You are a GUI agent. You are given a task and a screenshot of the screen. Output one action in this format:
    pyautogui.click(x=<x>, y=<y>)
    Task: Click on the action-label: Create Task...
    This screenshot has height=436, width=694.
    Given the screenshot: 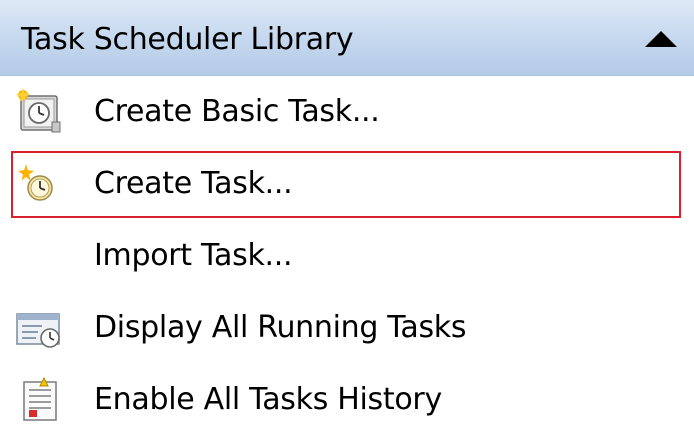 What is the action you would take?
    pyautogui.click(x=193, y=183)
    